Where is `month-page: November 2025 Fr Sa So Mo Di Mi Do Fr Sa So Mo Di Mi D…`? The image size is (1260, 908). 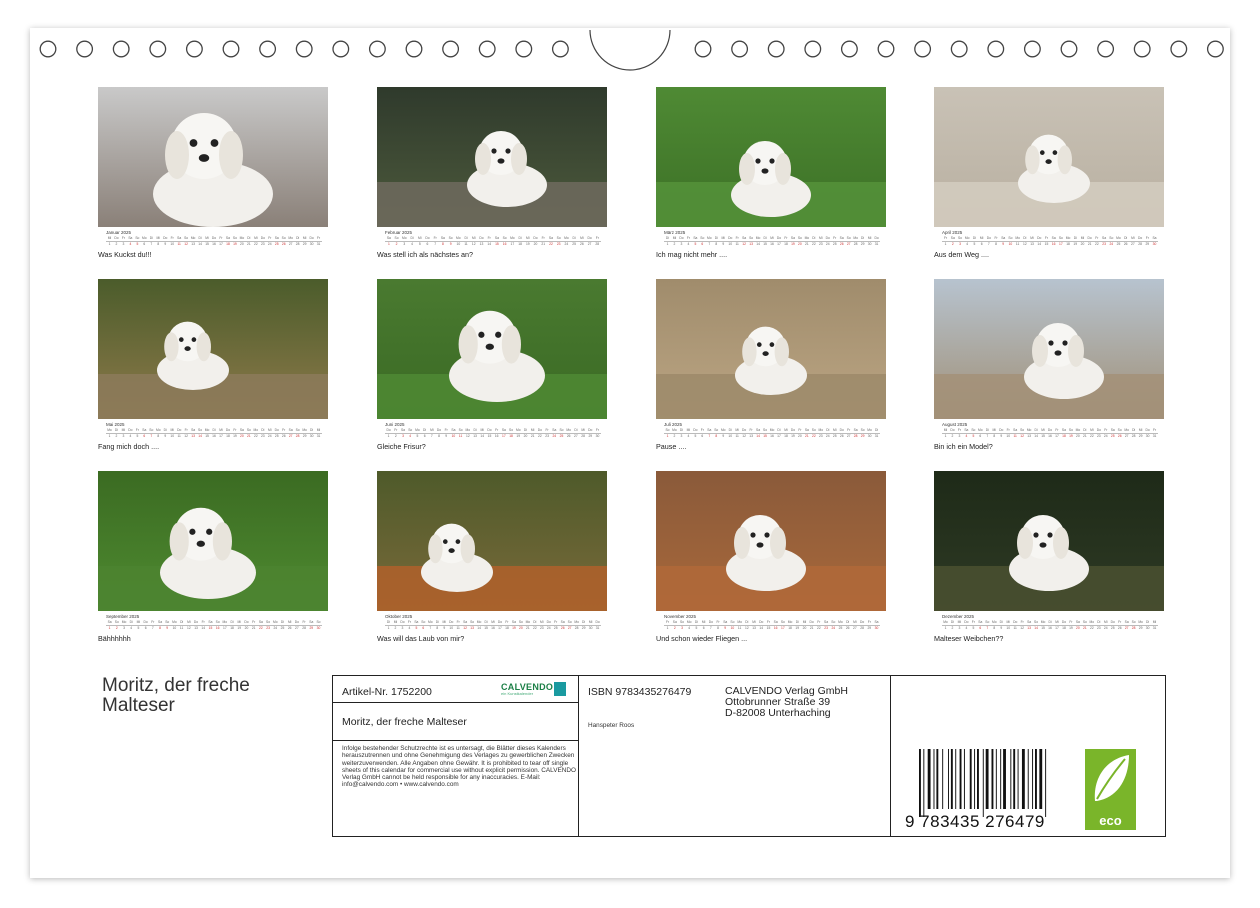 month-page: November 2025 Fr Sa So Mo Di Mi Do Fr Sa So Mo Di Mi D… is located at coordinates (771, 558).